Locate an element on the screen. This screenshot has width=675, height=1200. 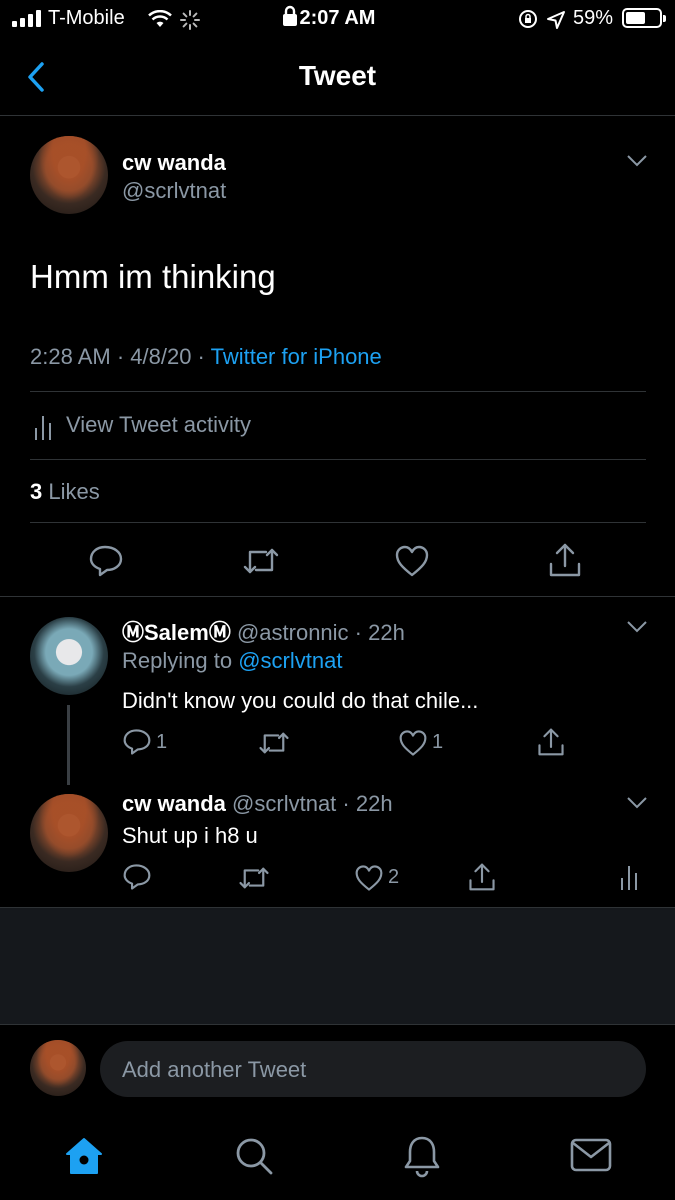
author-avatar is located at coordinates (69, 175).